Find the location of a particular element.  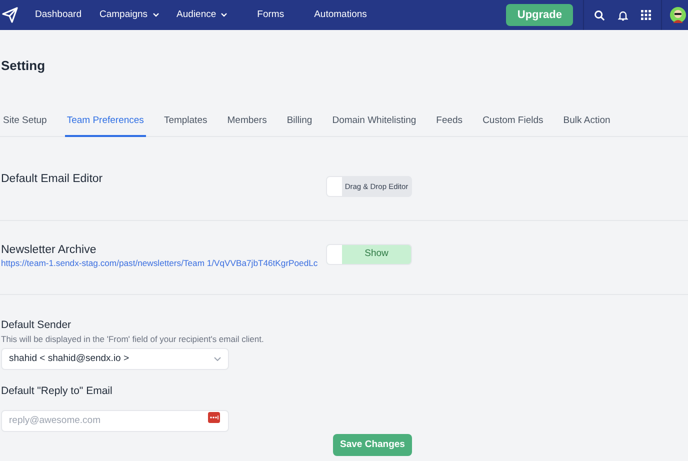

chevron-down-icon is located at coordinates (217, 359).